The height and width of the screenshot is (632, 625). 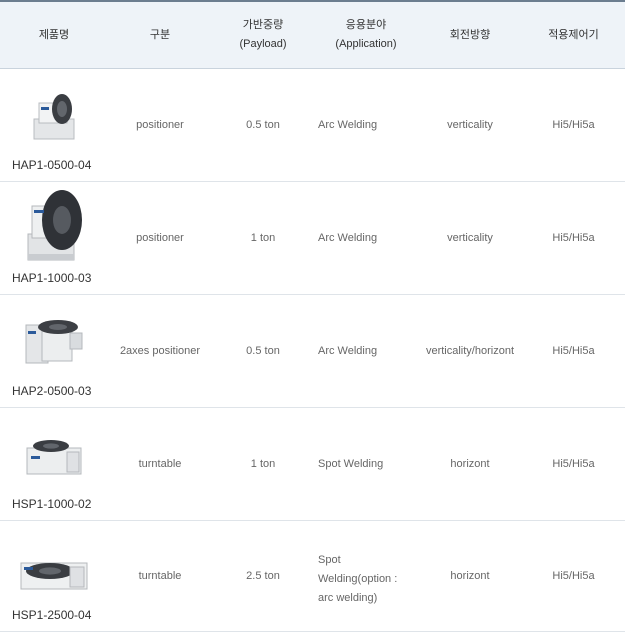 I want to click on product-name: HSP1-2500-04, so click(x=52, y=615).